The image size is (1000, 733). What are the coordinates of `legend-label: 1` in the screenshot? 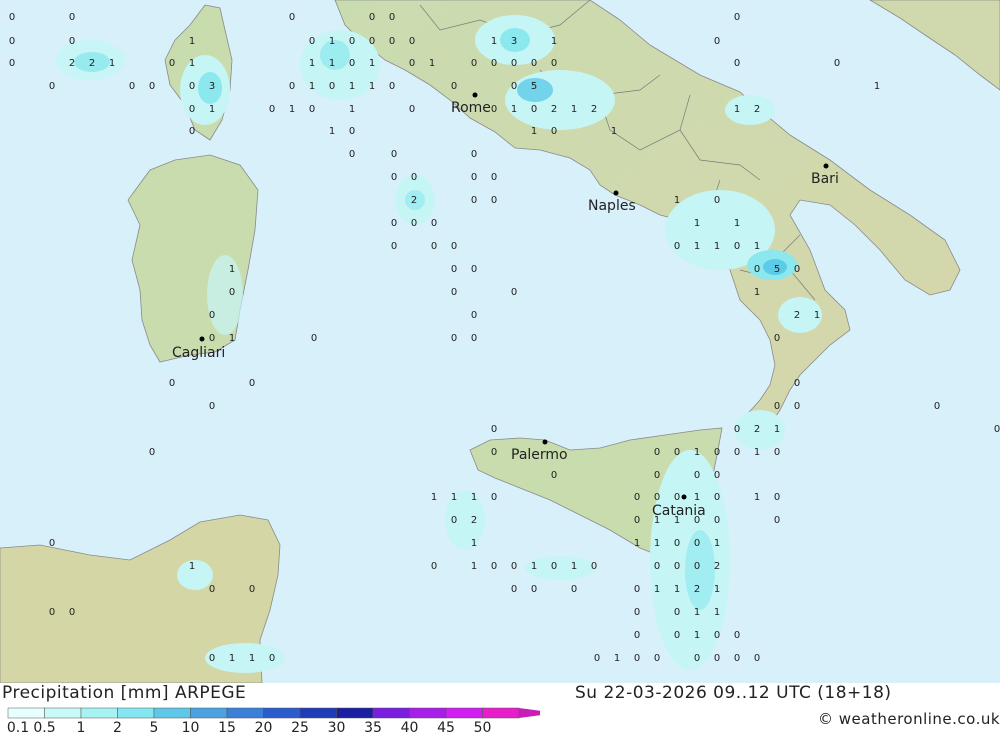 It's located at (81, 726).